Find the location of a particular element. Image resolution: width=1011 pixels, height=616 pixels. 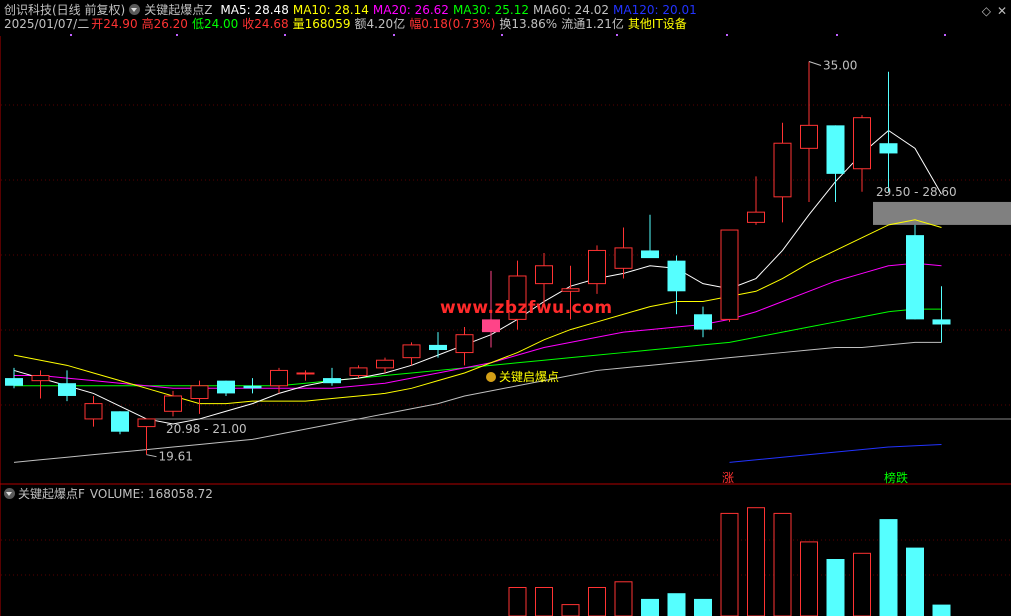

float: 流通1.21亿 is located at coordinates (592, 24).